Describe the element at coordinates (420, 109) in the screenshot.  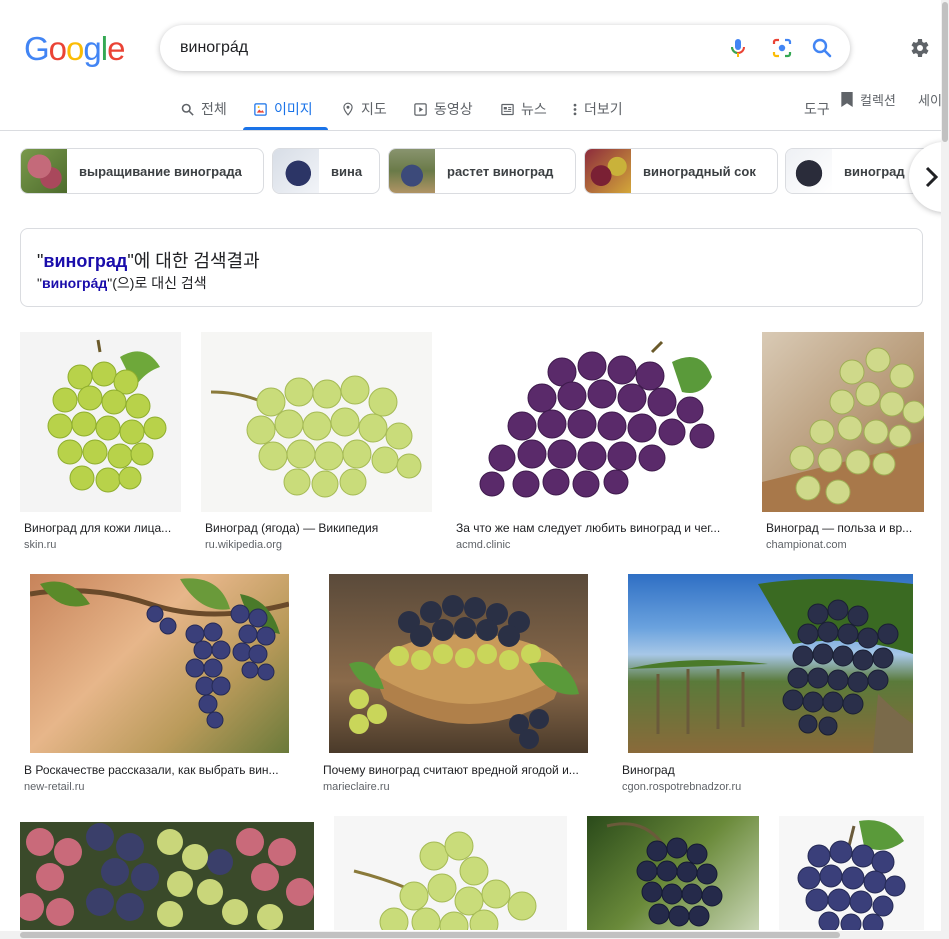
I see `video-icon` at that location.